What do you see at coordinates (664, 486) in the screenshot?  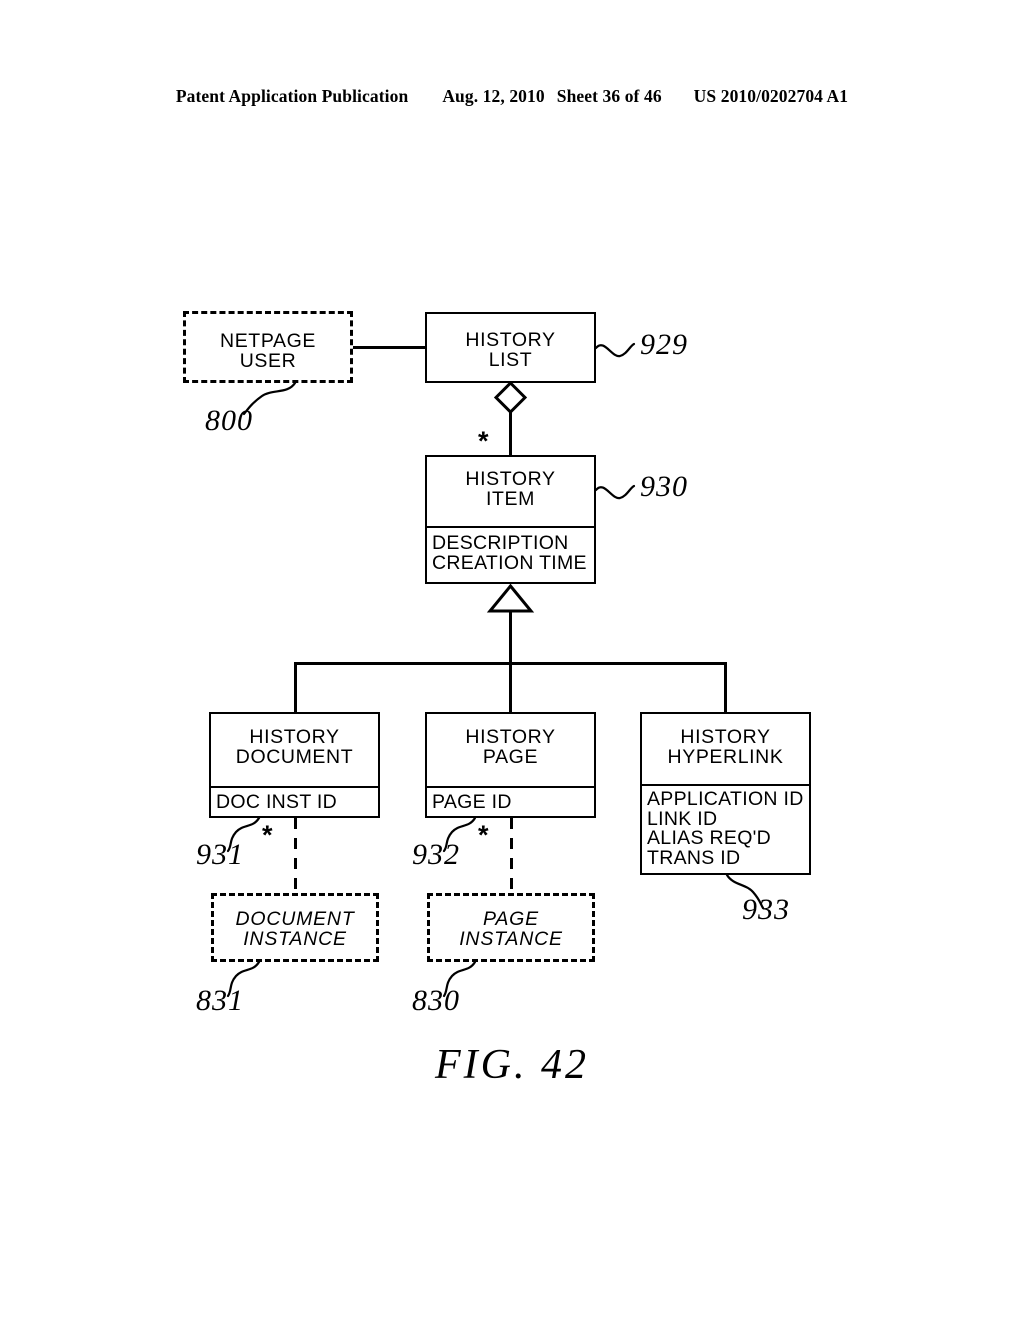 I see `reference-numeral-930: 930` at bounding box center [664, 486].